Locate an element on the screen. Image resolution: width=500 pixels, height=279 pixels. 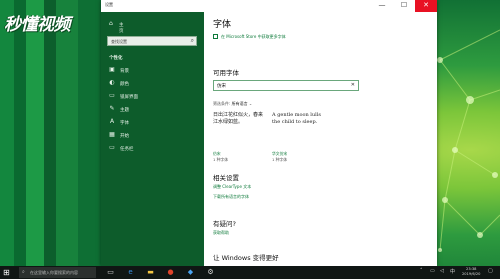
chevron-up-icon: ˄ is located at coordinates (421, 271).